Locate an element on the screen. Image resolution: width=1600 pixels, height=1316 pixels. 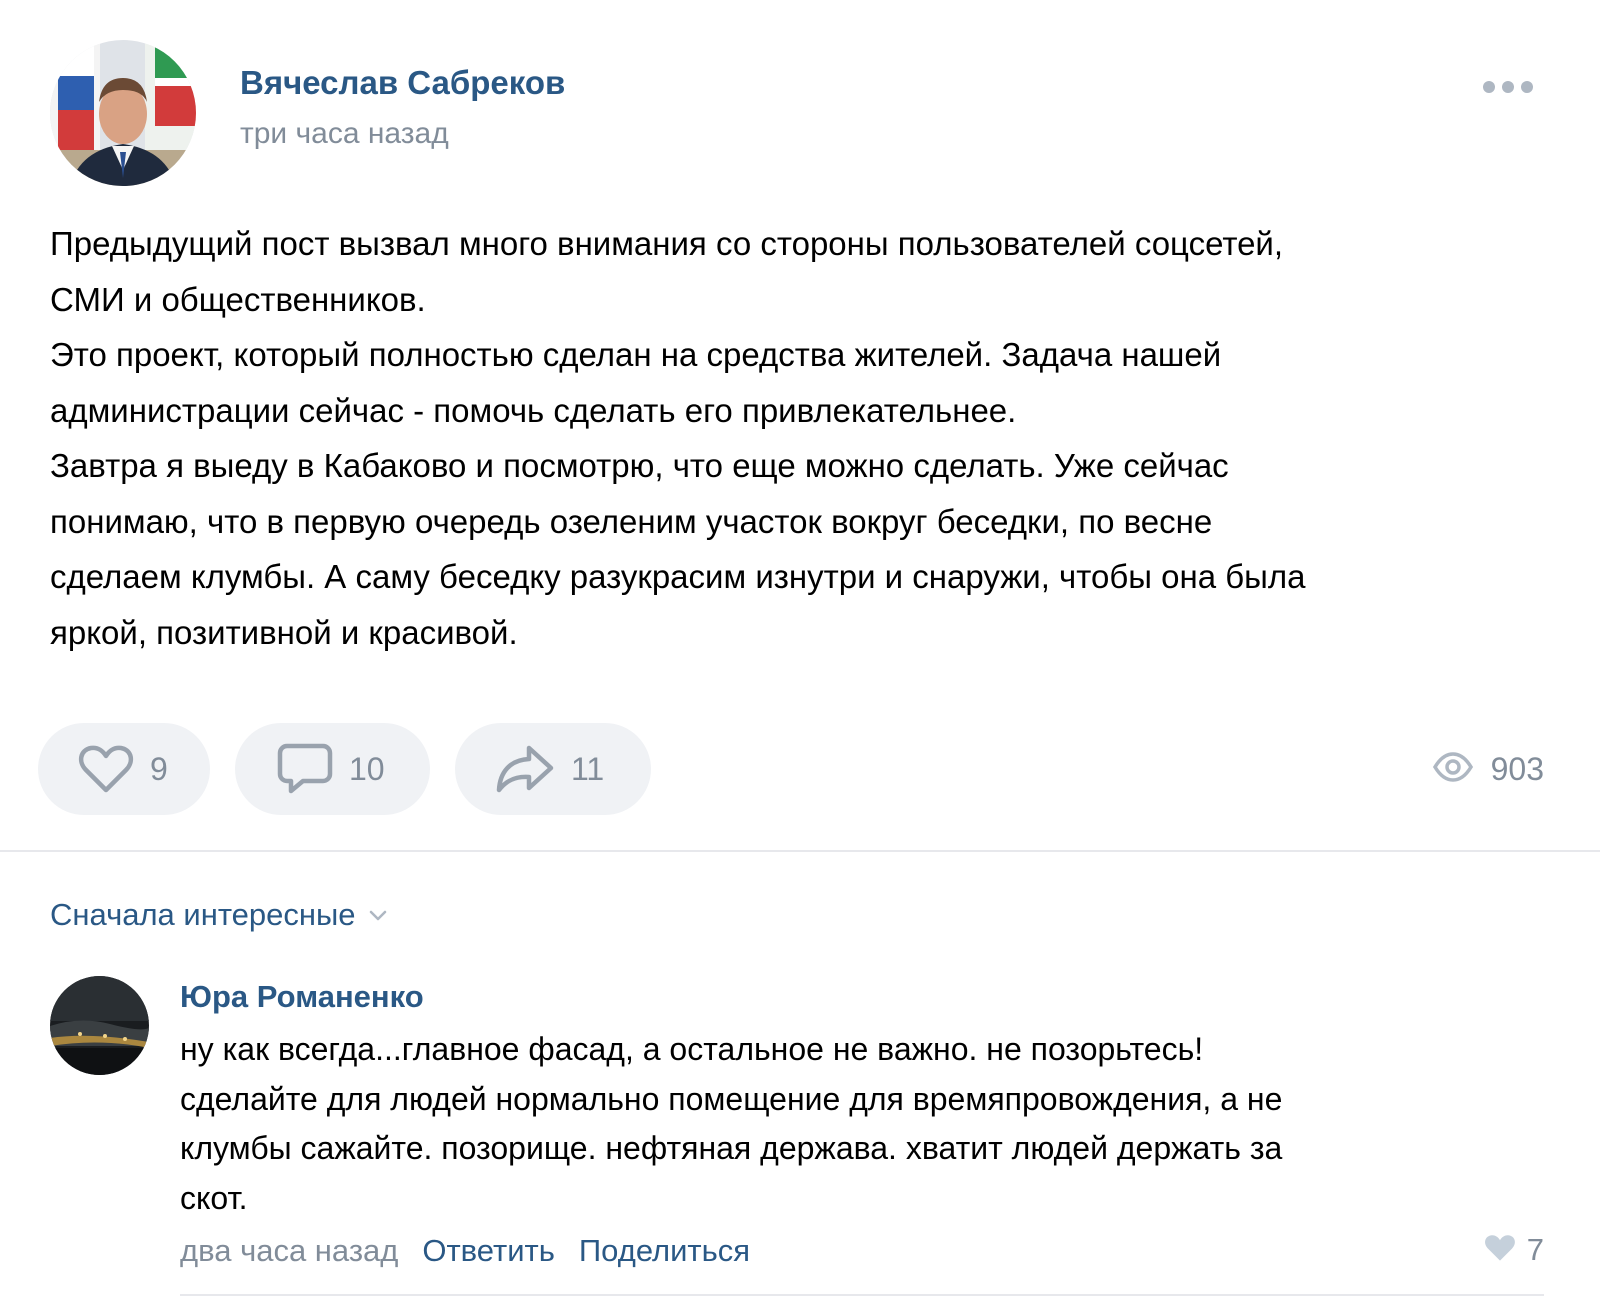
views-count: 903 is located at coordinates (1517, 768).